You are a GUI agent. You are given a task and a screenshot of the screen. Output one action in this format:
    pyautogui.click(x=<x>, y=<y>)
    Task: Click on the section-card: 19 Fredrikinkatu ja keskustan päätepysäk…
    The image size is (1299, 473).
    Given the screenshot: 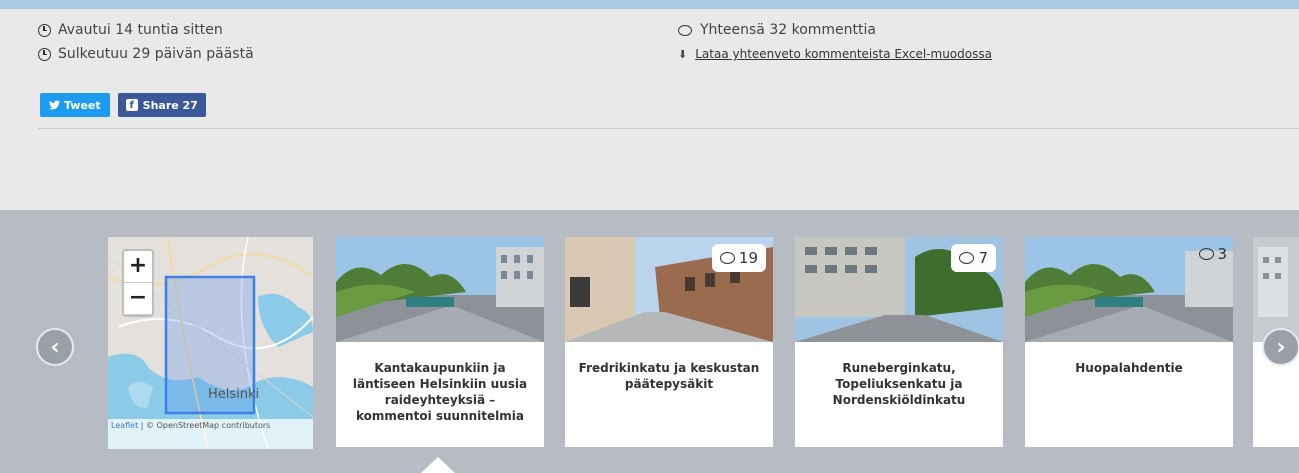 What is the action you would take?
    pyautogui.click(x=669, y=342)
    